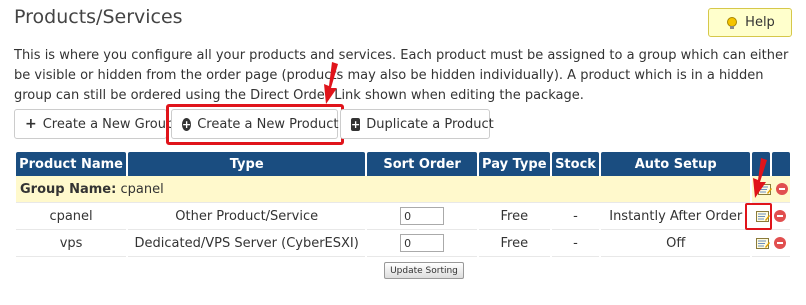  I want to click on square-plus-icon: +, so click(356, 124).